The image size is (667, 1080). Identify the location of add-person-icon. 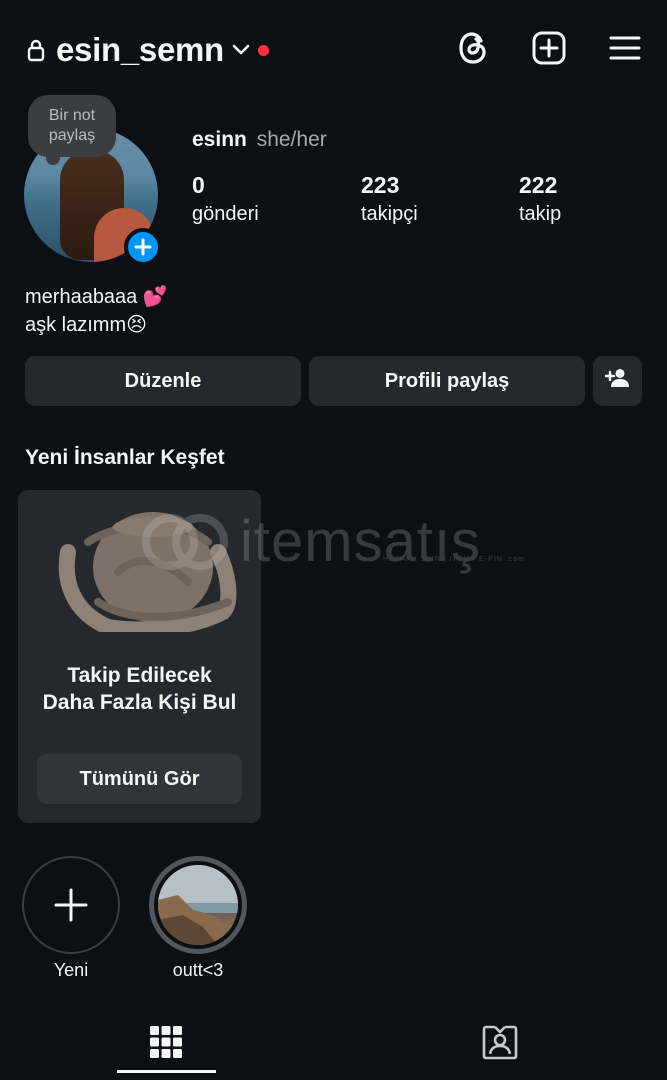
(617, 381).